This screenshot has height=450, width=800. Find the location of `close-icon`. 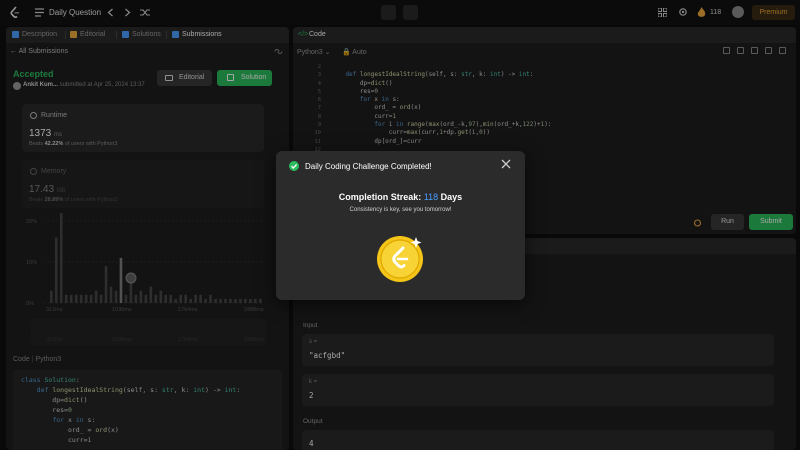

close-icon is located at coordinates (506, 164).